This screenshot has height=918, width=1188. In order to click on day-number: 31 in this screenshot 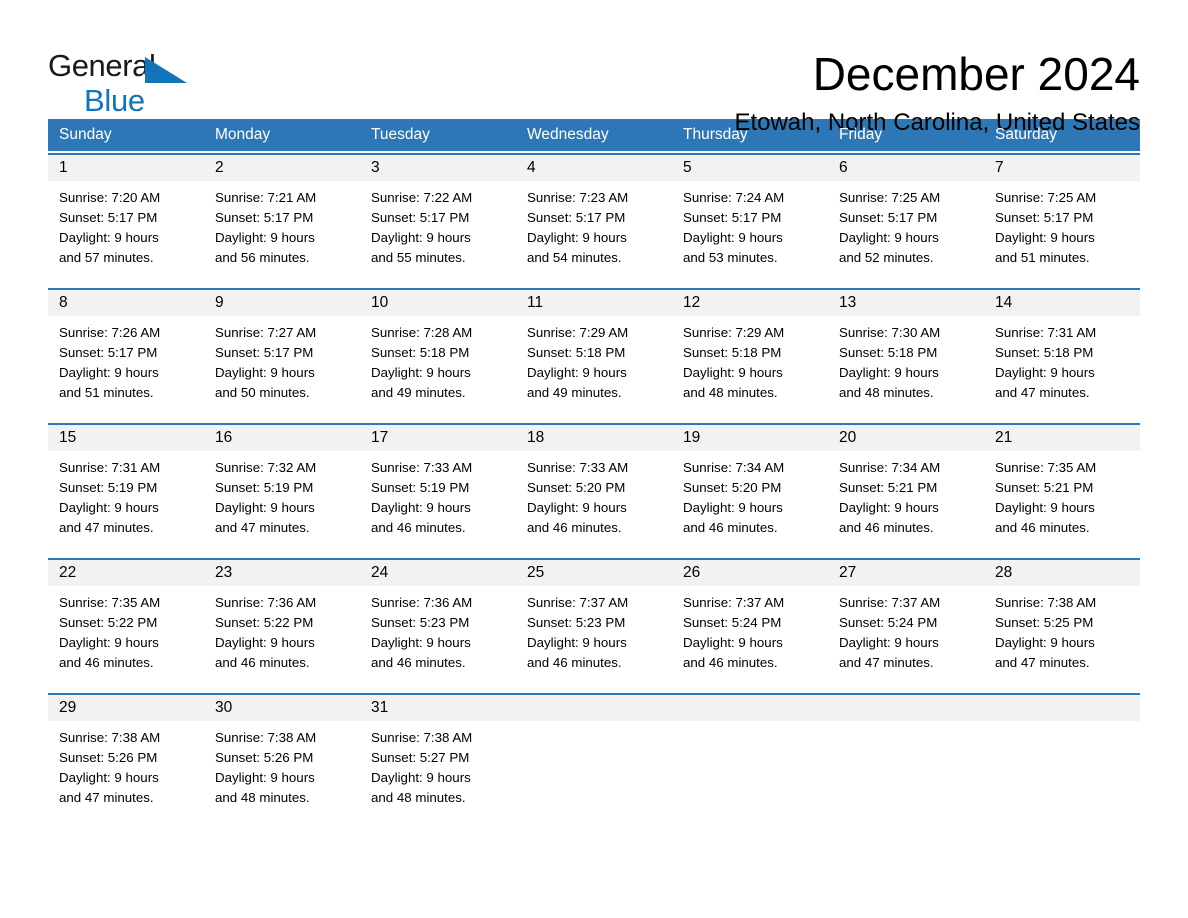, I will do `click(380, 707)`.